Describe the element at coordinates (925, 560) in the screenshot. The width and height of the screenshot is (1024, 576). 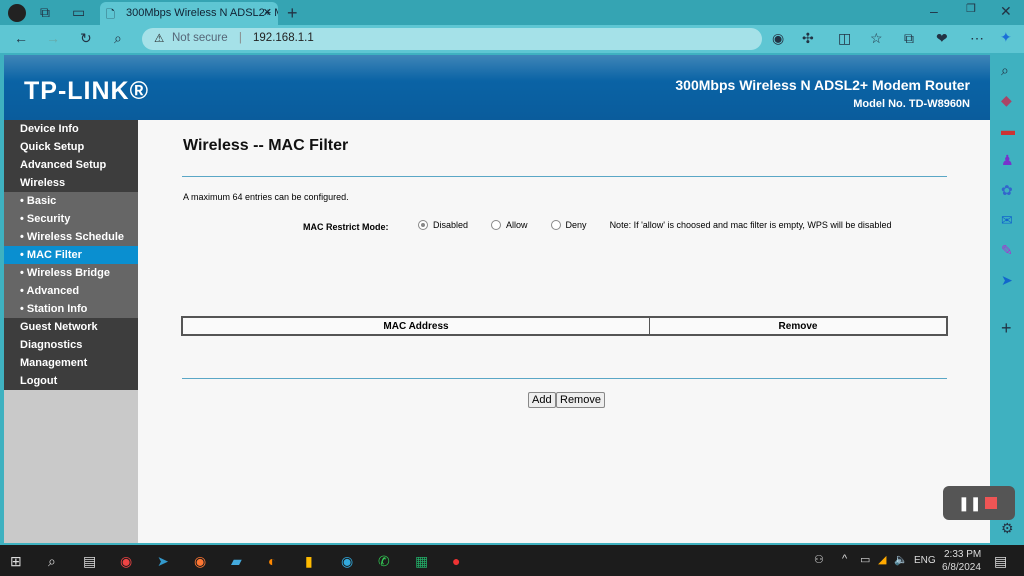
I see `language-indicator: ENG` at that location.